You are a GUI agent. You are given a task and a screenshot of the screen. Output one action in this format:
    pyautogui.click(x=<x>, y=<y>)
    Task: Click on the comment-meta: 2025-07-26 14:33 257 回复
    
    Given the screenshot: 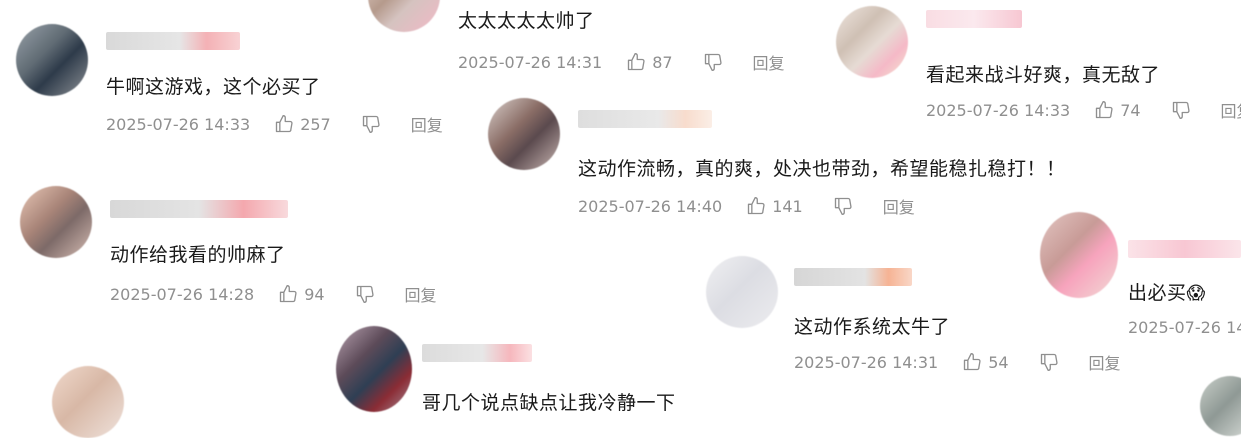 What is the action you would take?
    pyautogui.click(x=274, y=124)
    